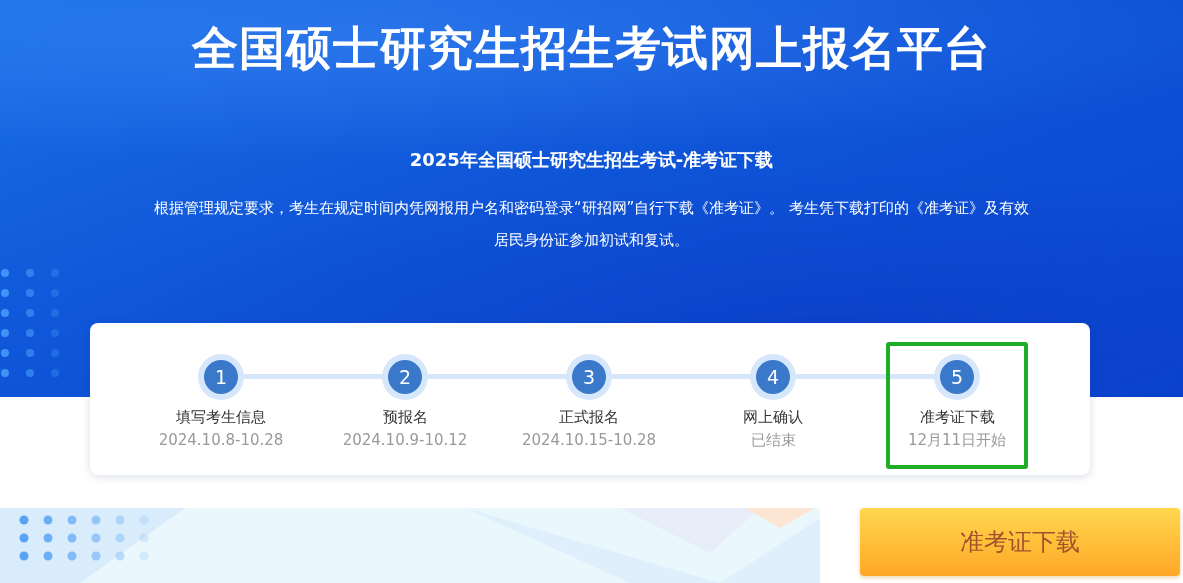 The width and height of the screenshot is (1183, 583). What do you see at coordinates (221, 377) in the screenshot?
I see `step-number: 1` at bounding box center [221, 377].